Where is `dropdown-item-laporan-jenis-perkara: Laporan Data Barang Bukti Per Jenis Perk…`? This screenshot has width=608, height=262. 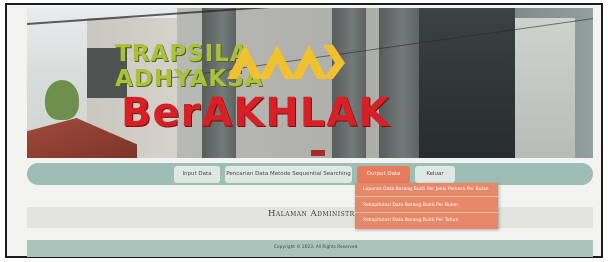 dropdown-item-laporan-jenis-perkara: Laporan Data Barang Bukti Per Jenis Perk… is located at coordinates (426, 189).